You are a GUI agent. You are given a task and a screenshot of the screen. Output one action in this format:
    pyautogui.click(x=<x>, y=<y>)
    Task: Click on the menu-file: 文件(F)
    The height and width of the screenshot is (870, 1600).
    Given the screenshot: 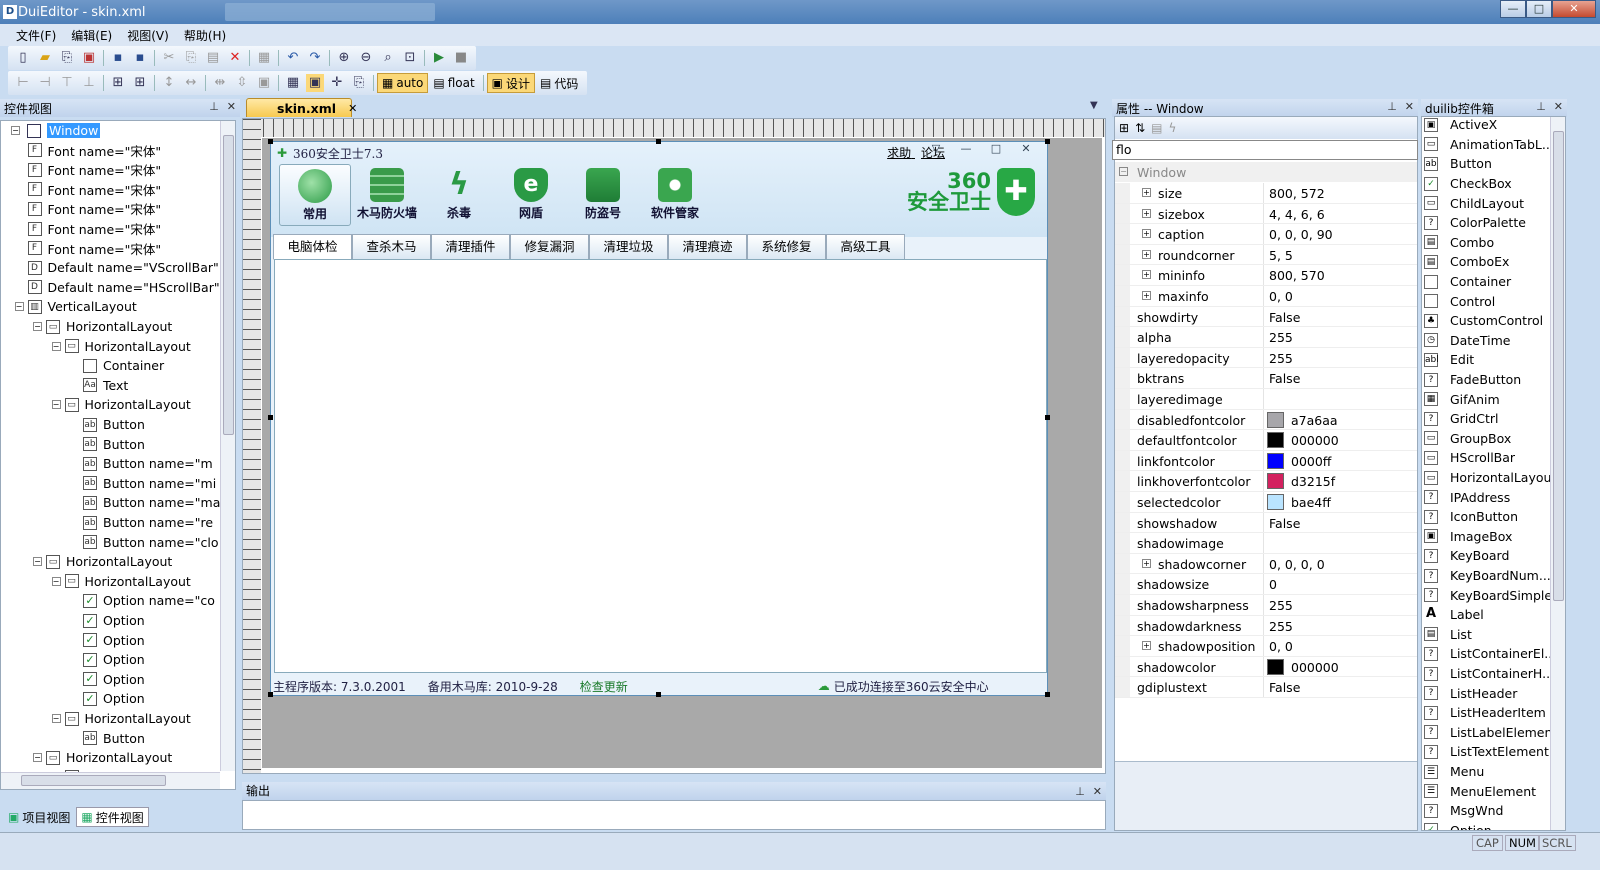 What is the action you would take?
    pyautogui.click(x=36, y=35)
    